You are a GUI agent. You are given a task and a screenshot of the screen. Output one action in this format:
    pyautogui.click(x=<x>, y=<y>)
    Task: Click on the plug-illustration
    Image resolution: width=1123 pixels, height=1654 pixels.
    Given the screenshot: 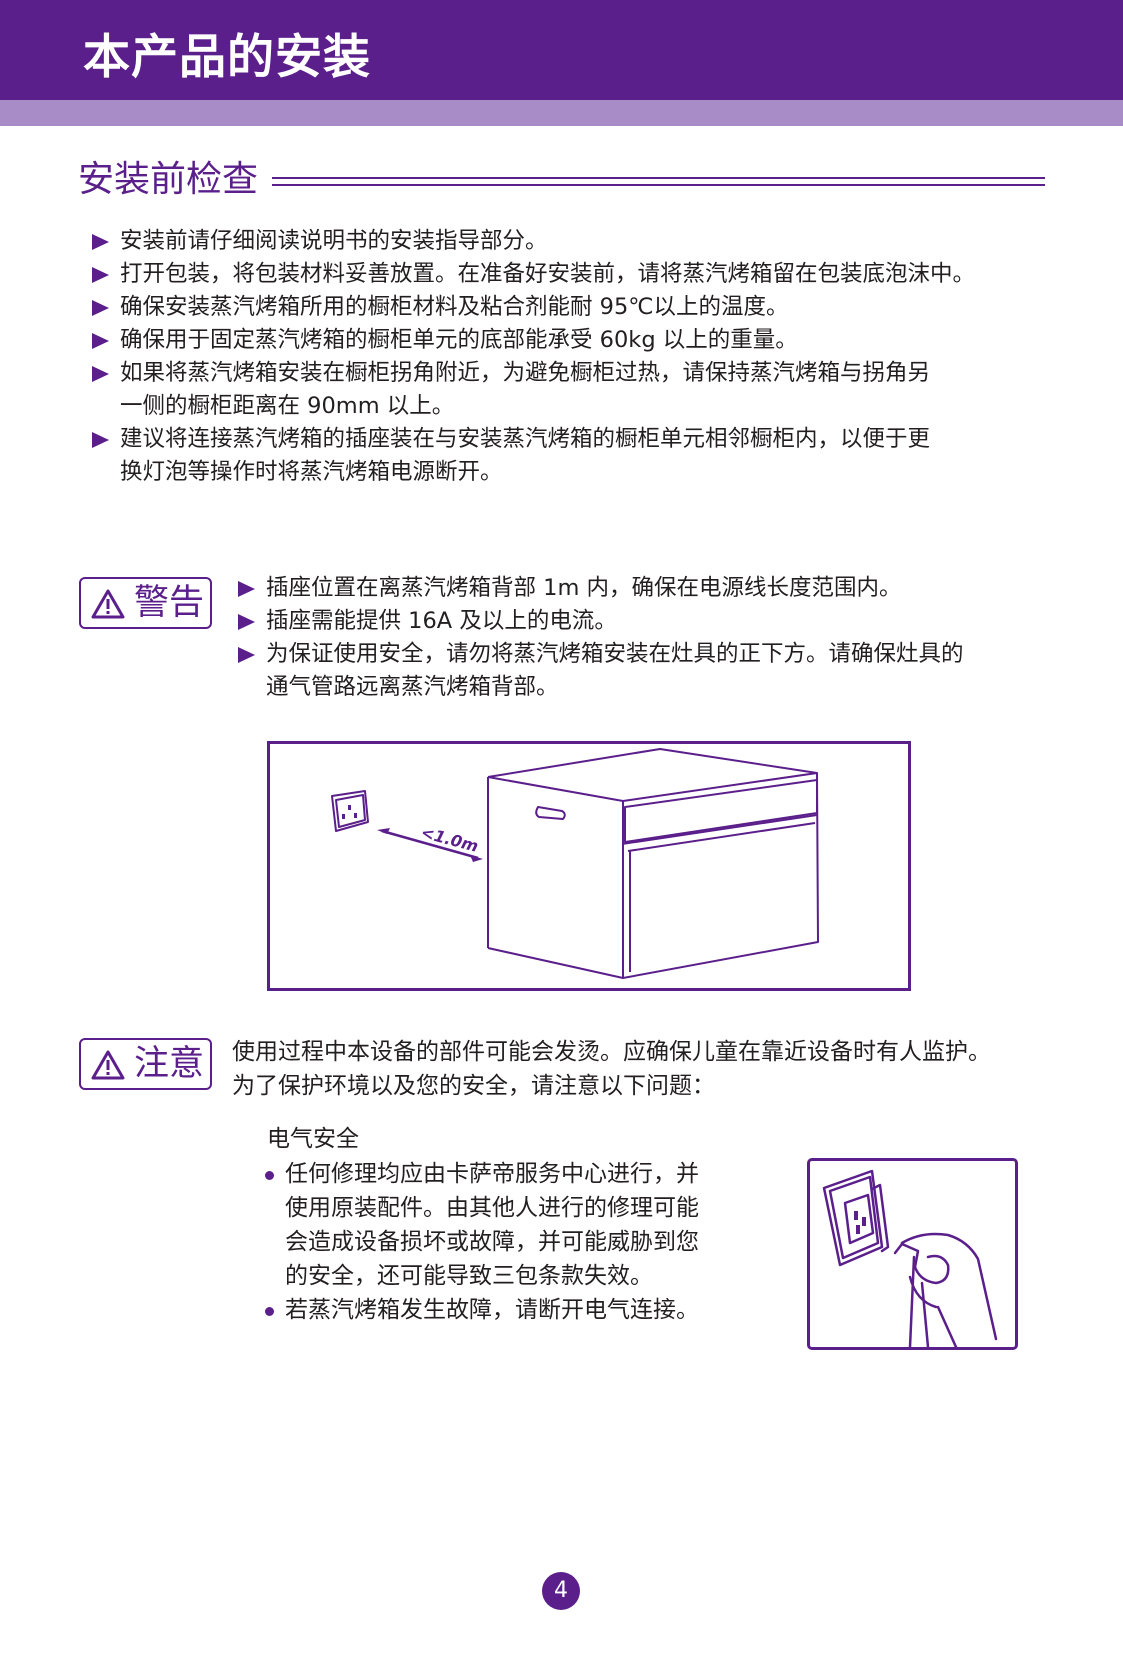 What is the action you would take?
    pyautogui.click(x=912, y=1254)
    